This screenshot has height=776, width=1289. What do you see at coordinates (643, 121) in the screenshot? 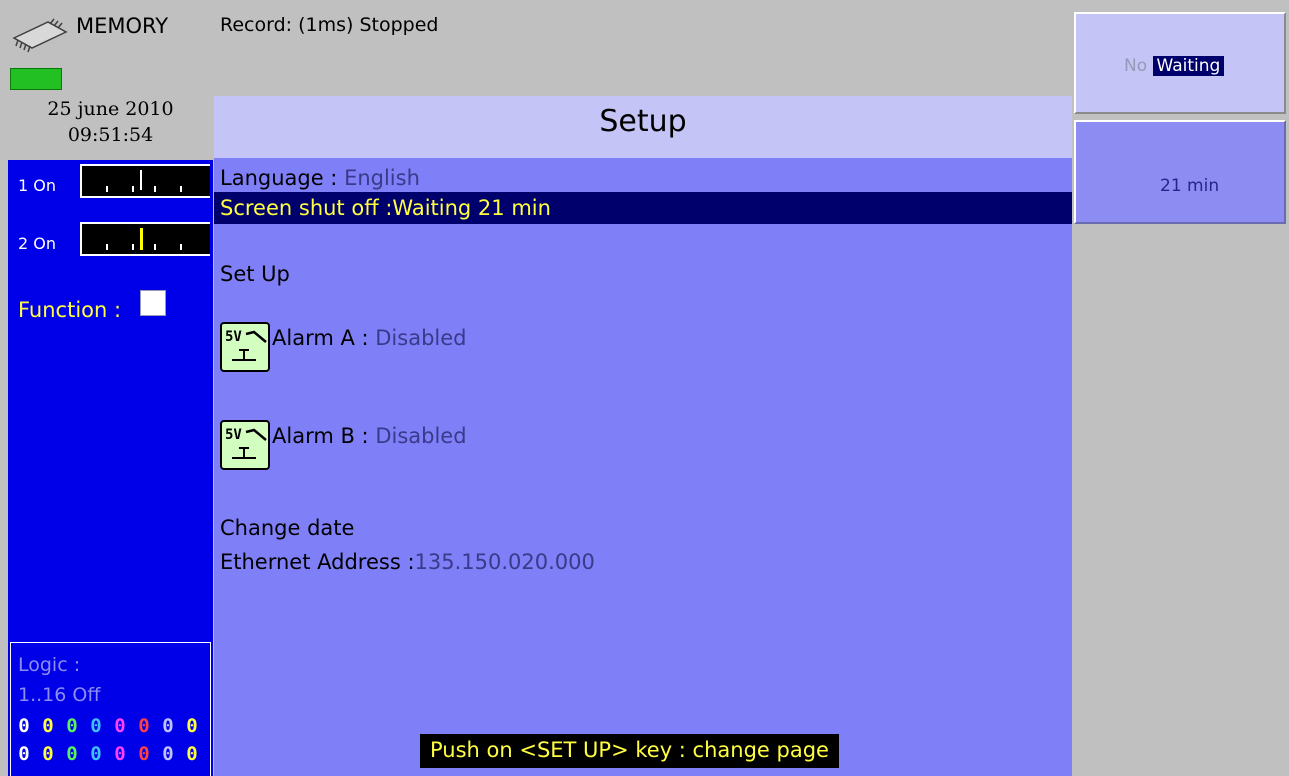
I see `page-title: Setup` at bounding box center [643, 121].